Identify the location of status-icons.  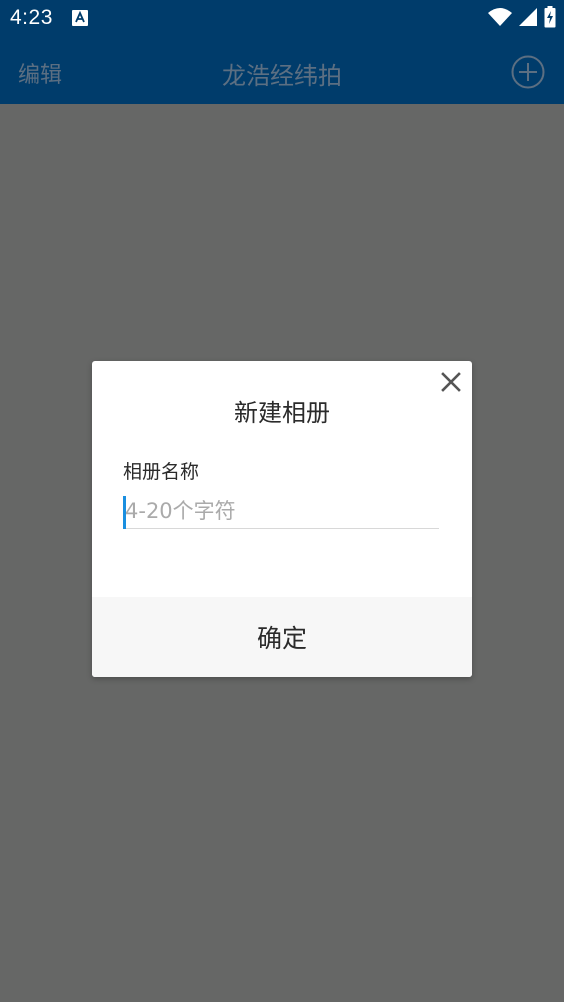
(519, 19).